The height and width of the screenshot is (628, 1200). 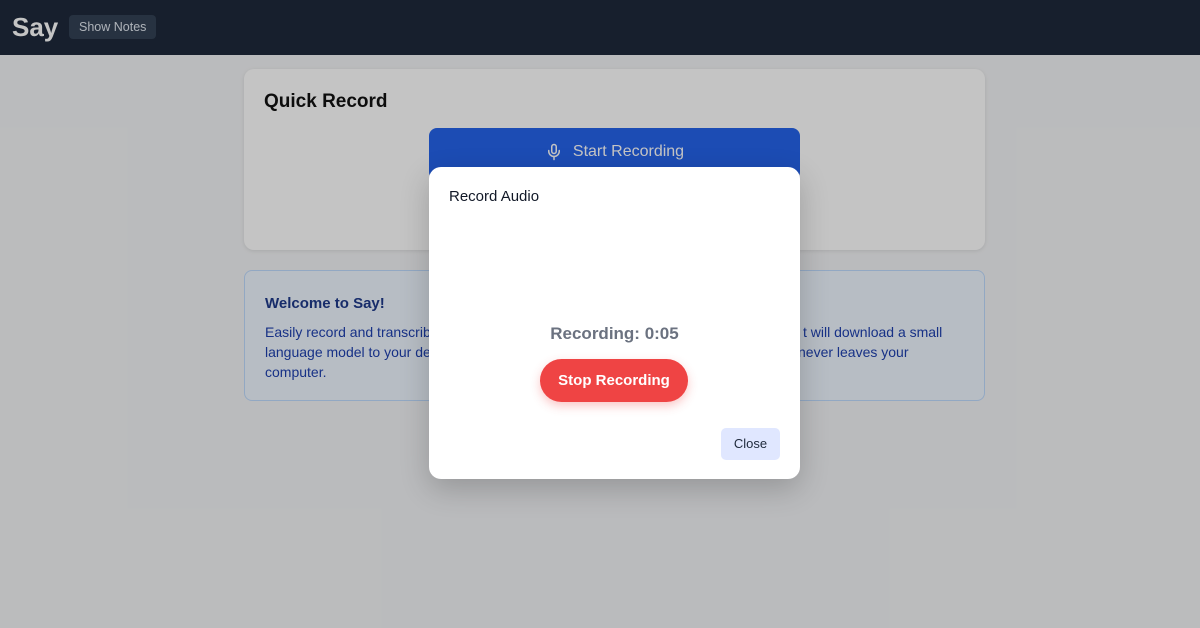 What do you see at coordinates (614, 380) in the screenshot?
I see `stop-recording-button: Stop Recording` at bounding box center [614, 380].